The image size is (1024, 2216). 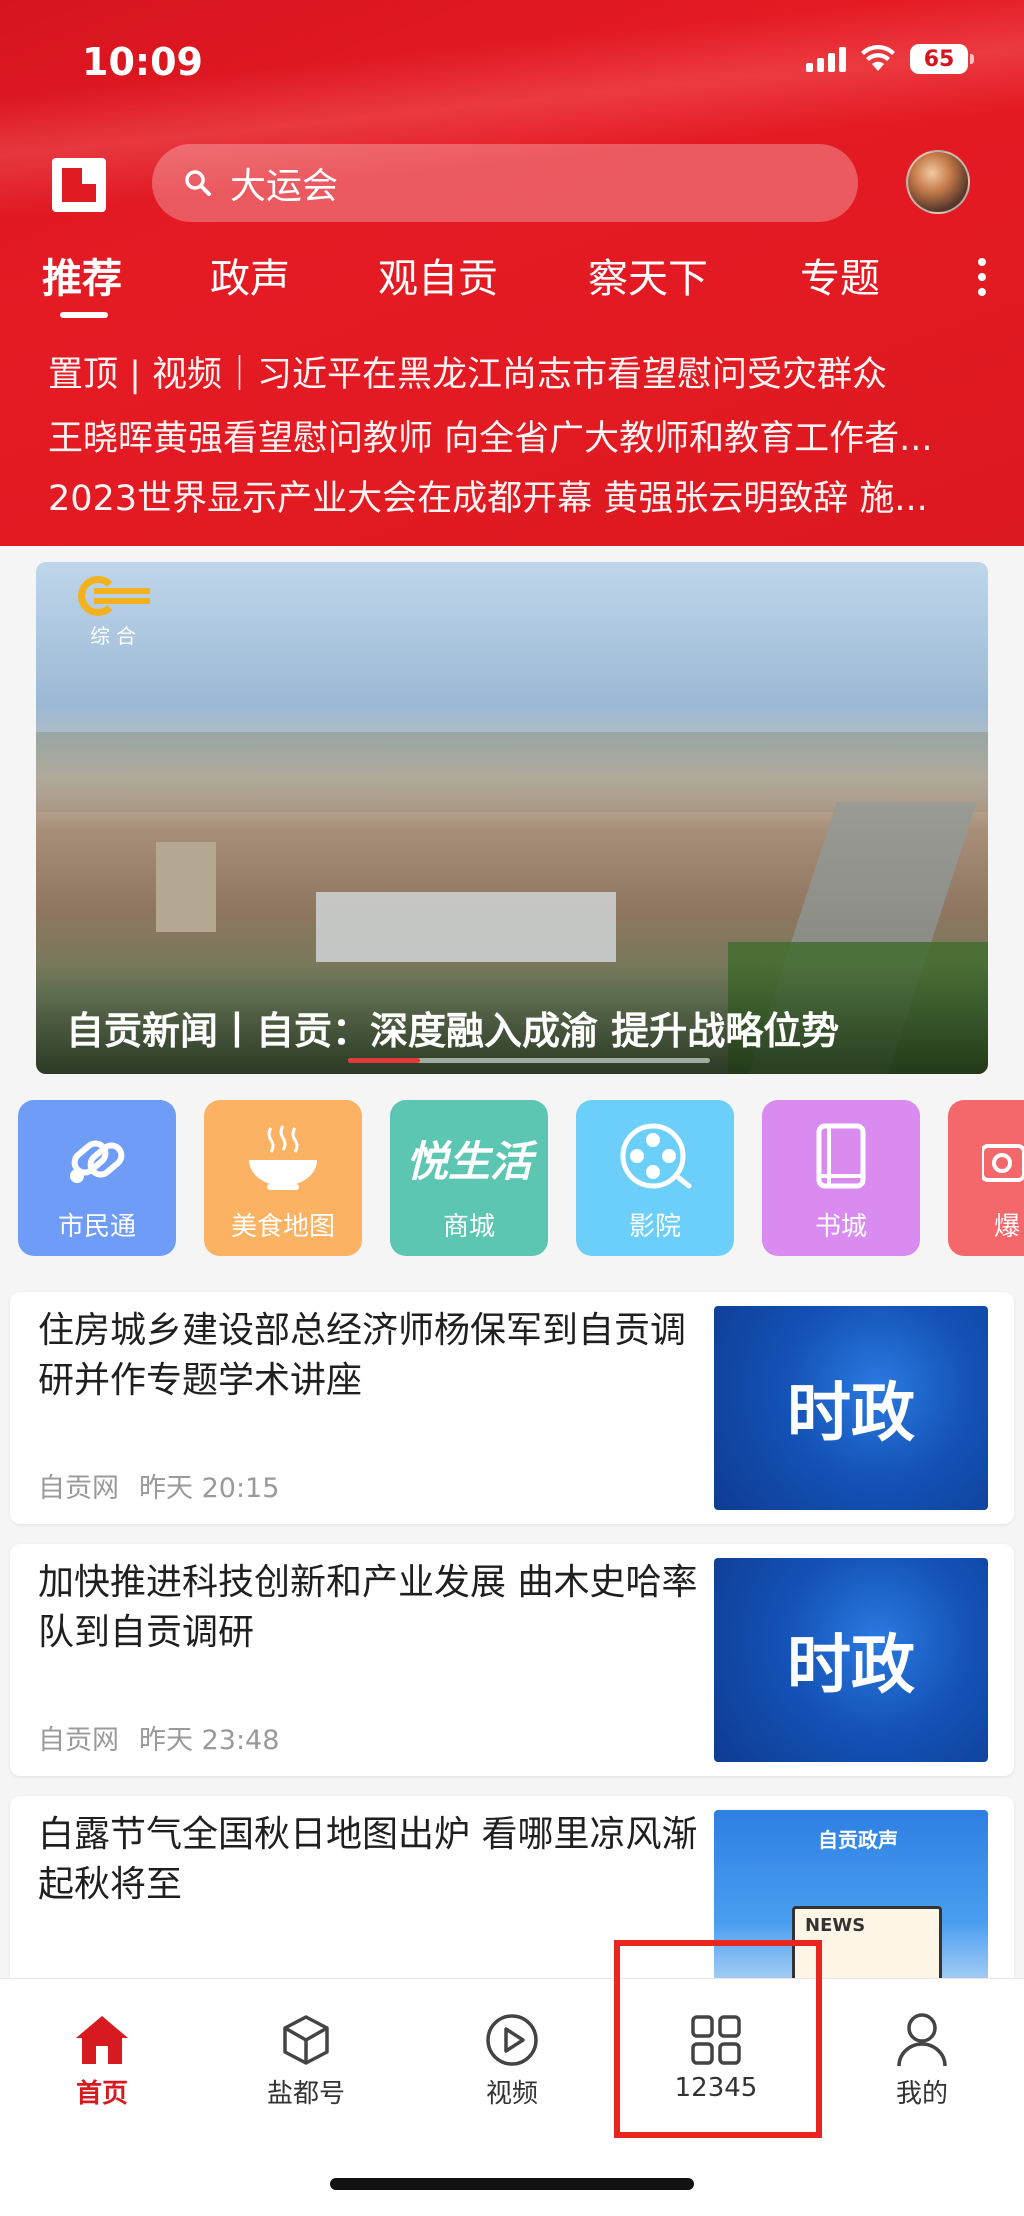 What do you see at coordinates (116, 636) in the screenshot?
I see `channel-label: 综合` at bounding box center [116, 636].